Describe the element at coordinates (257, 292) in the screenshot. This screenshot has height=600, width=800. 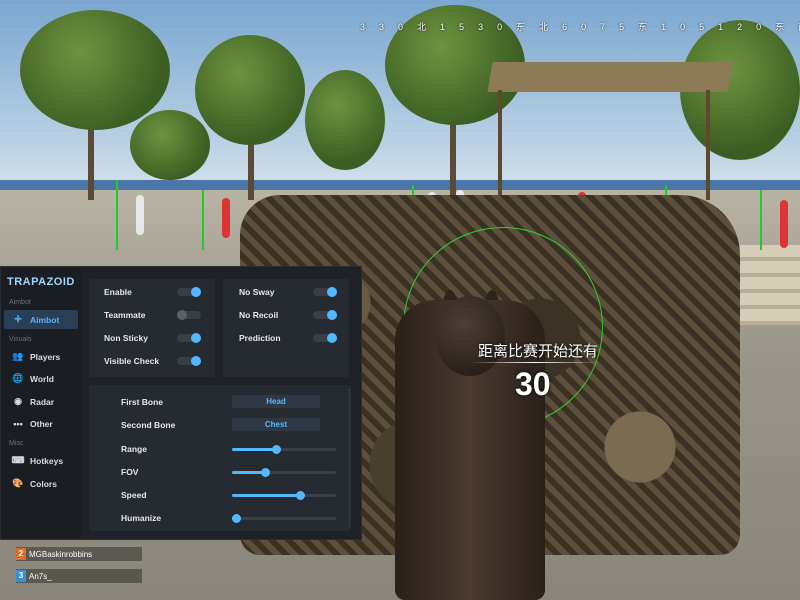
I see `toggle-label-no-sway: No Sway` at that location.